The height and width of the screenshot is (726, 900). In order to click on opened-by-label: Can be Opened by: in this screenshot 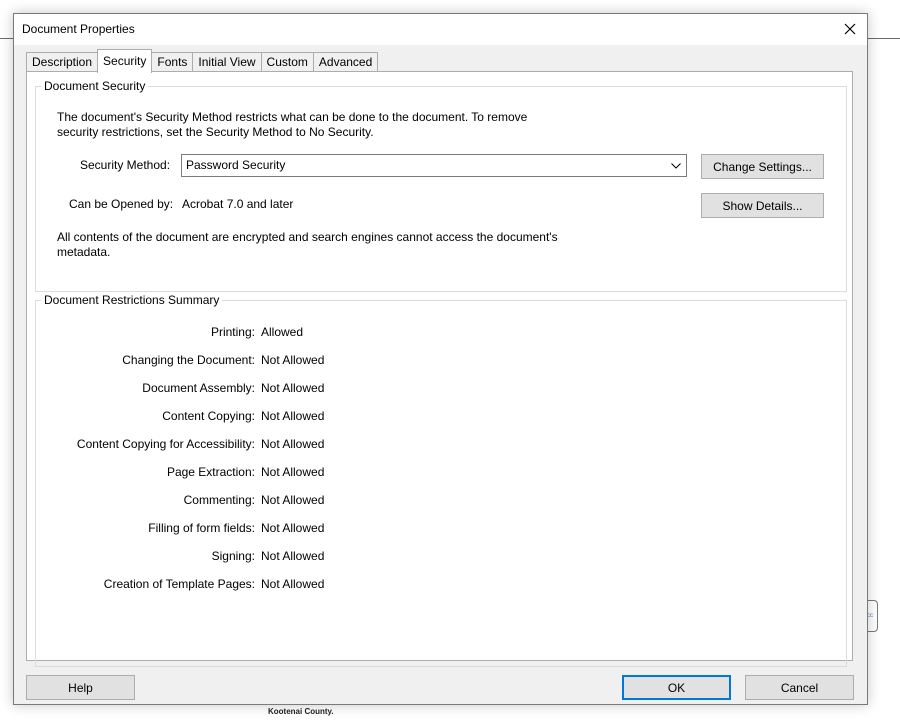, I will do `click(121, 204)`.